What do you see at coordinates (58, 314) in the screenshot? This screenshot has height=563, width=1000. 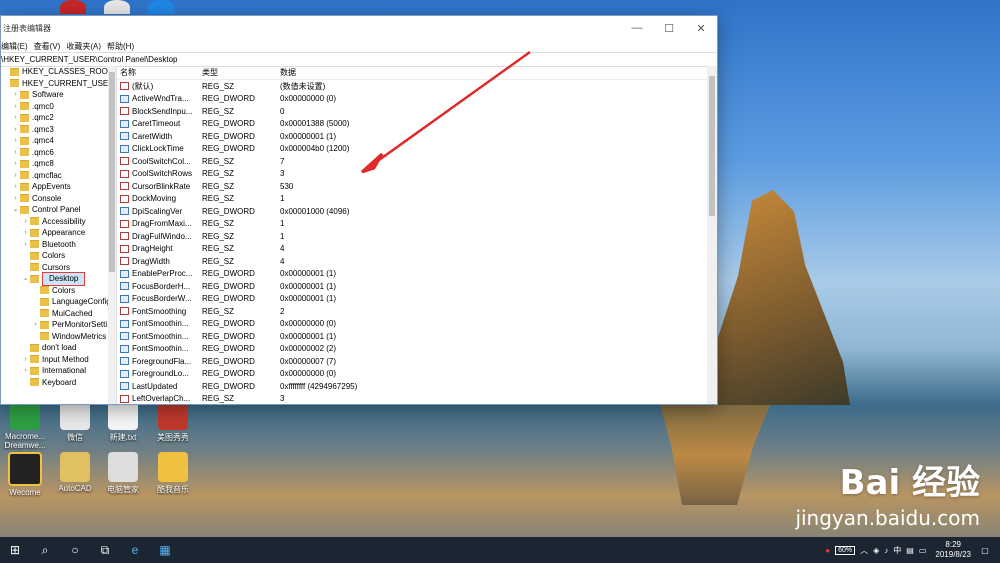 I see `tree-item: MuiCached` at bounding box center [58, 314].